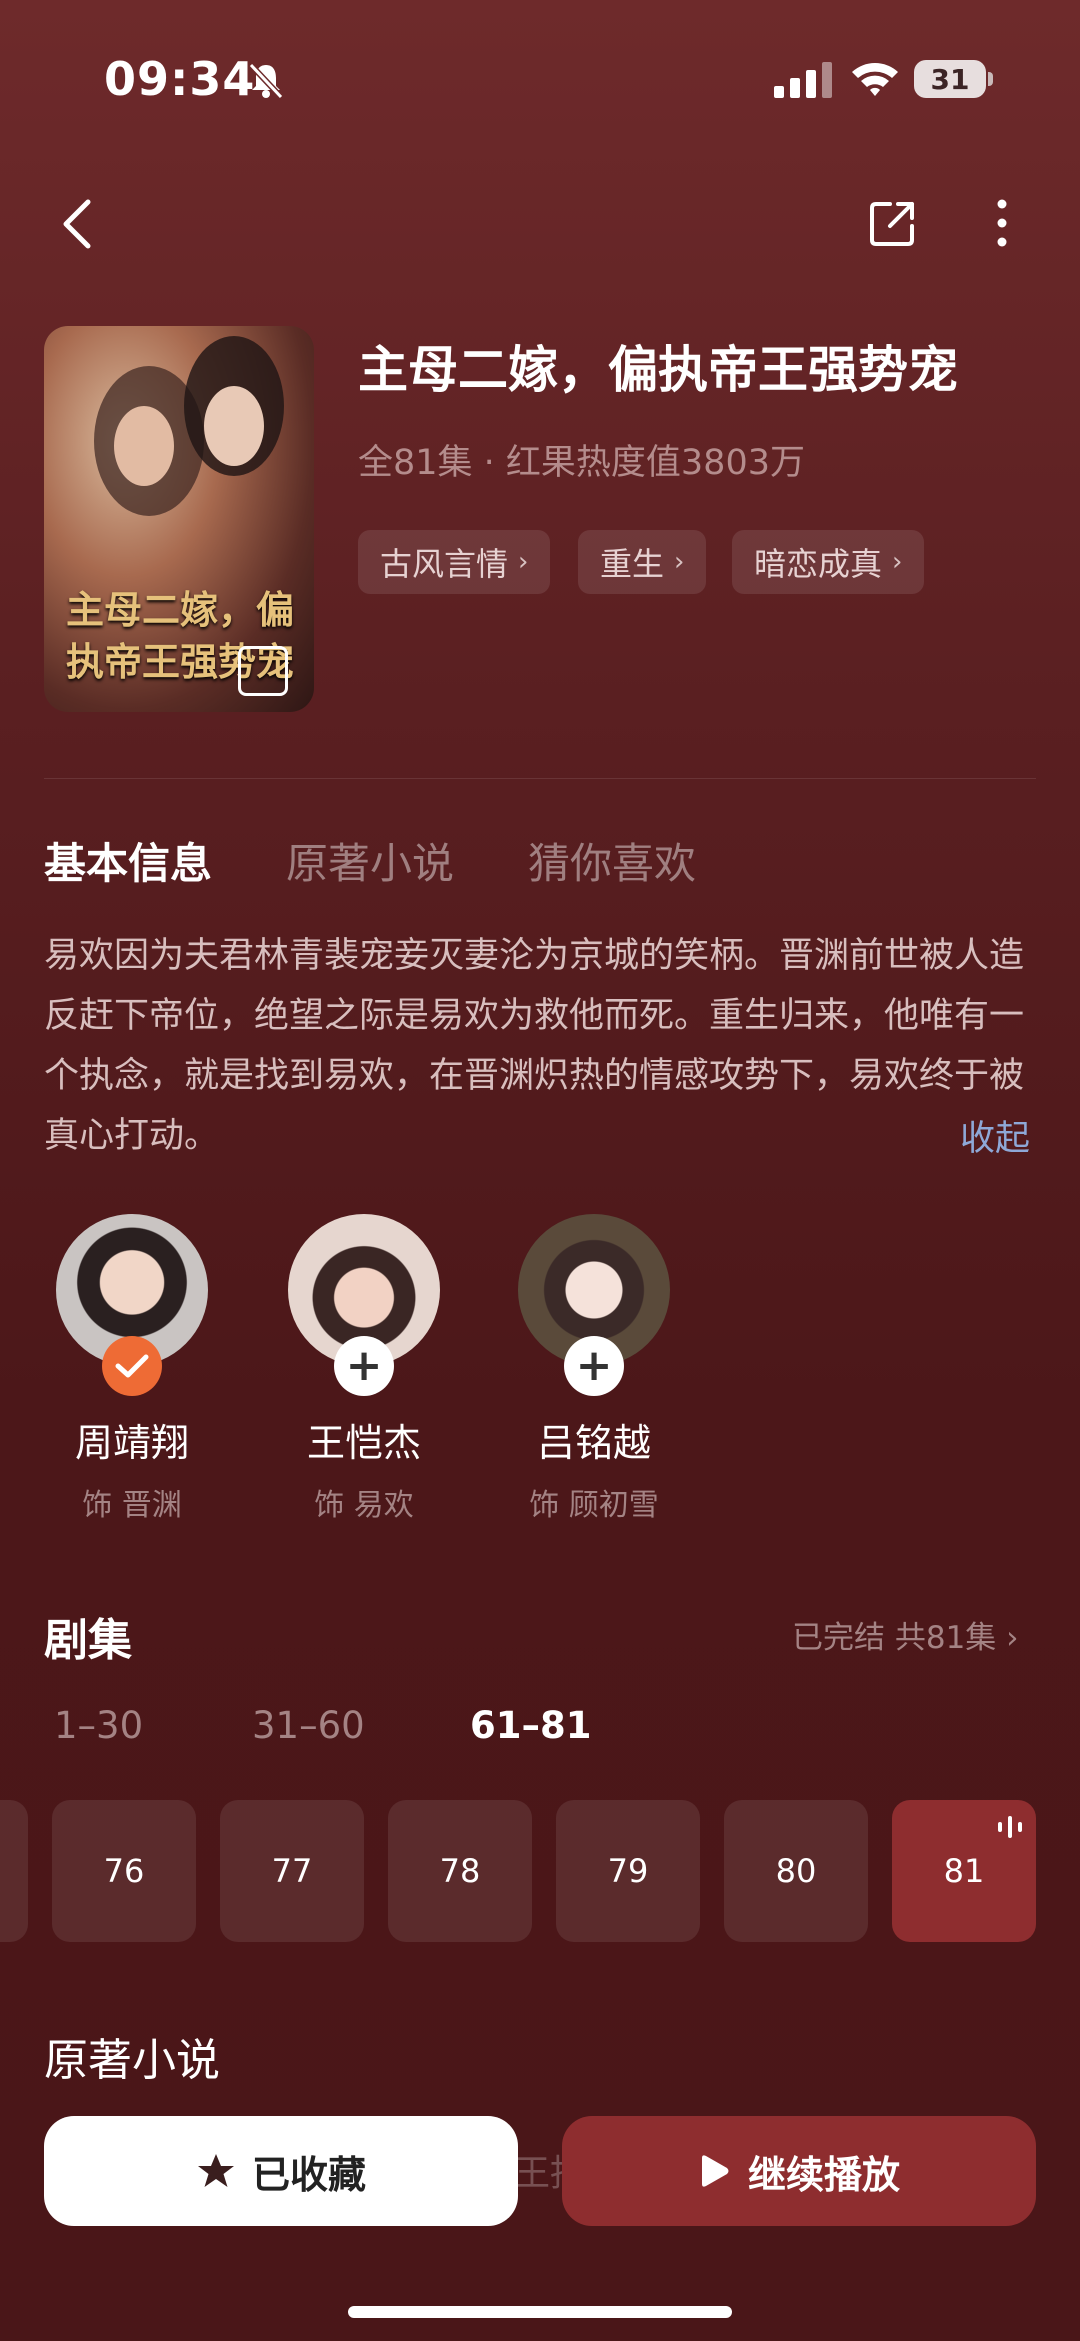 This screenshot has height=2341, width=1080. Describe the element at coordinates (823, 2174) in the screenshot. I see `continue-play-label: 继续播放` at that location.